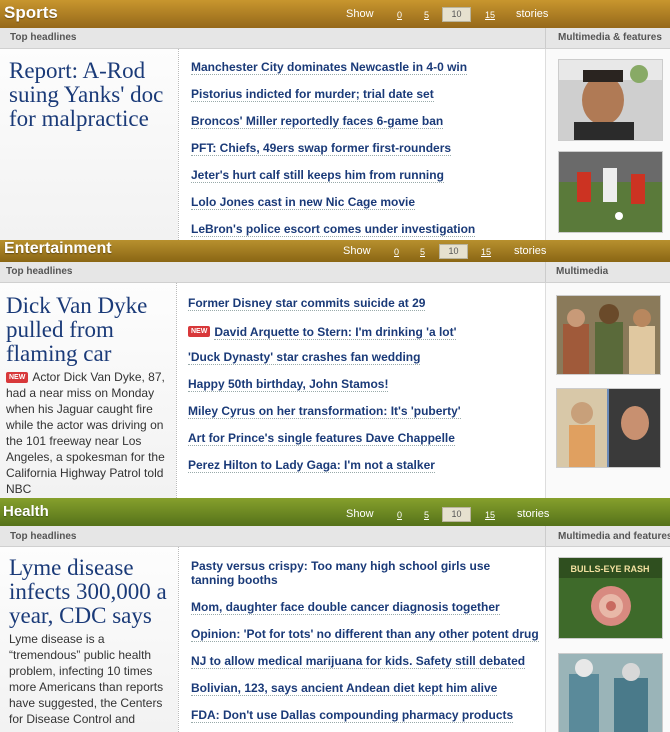  Describe the element at coordinates (335, 251) in the screenshot. I see `entertainment-header-bar: Entertainment Show 0 5 10 15 stories` at that location.